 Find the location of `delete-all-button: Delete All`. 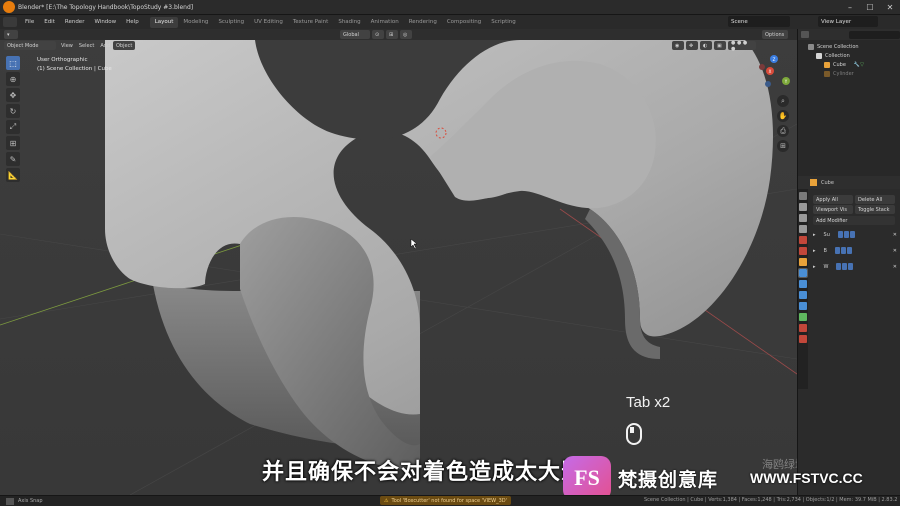

delete-all-button: Delete All is located at coordinates (875, 199).